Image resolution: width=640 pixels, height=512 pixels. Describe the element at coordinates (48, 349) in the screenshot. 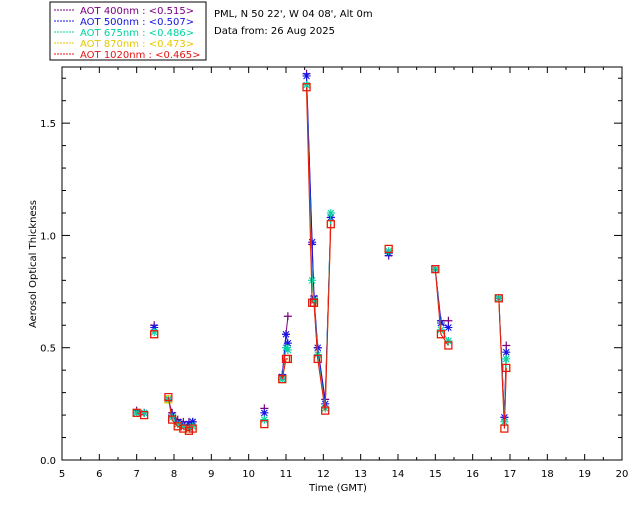

I see `y-tick-label: 0.5` at that location.